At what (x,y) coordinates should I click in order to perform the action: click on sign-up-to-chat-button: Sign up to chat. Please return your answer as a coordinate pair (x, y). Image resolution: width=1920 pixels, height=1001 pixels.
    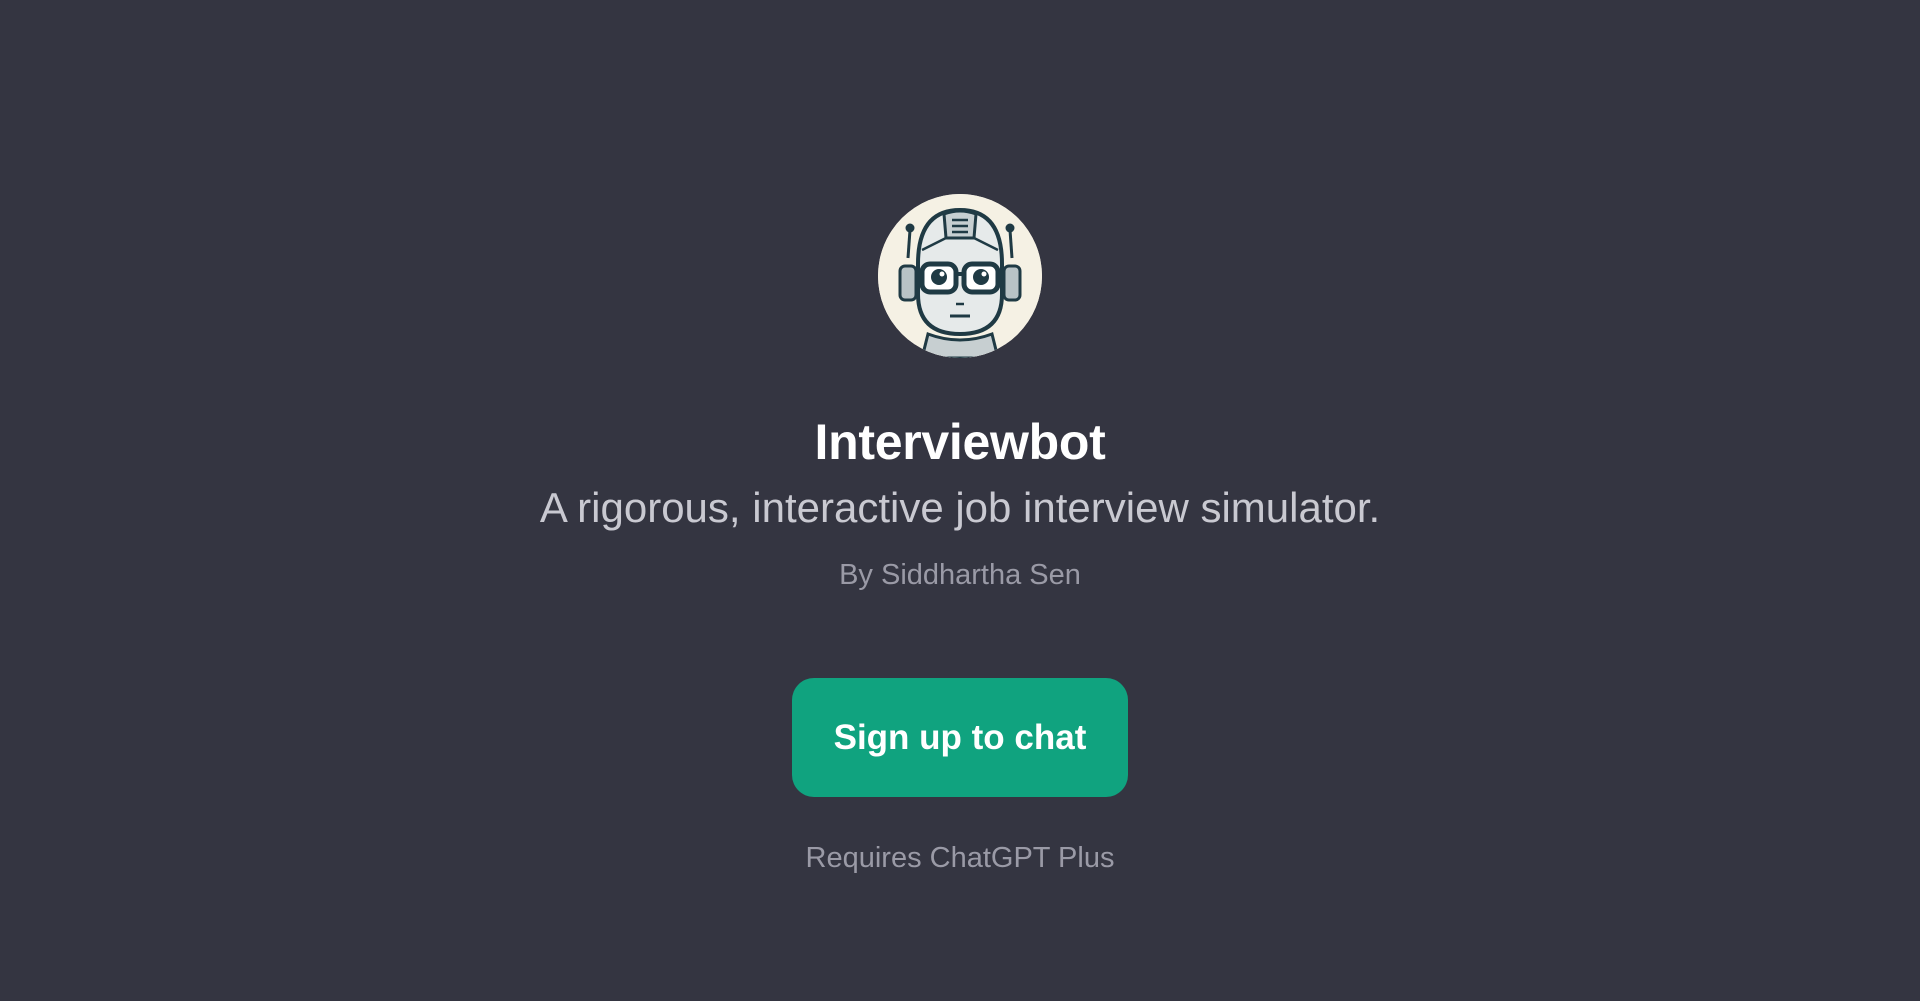
    Looking at the image, I should click on (960, 737).